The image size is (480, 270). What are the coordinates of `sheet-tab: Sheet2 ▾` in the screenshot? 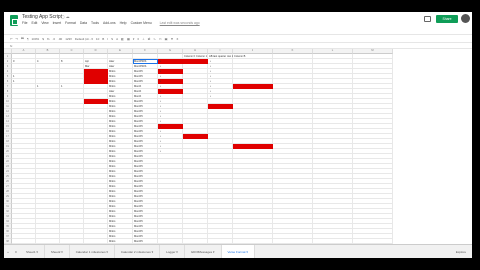 It's located at (57, 251).